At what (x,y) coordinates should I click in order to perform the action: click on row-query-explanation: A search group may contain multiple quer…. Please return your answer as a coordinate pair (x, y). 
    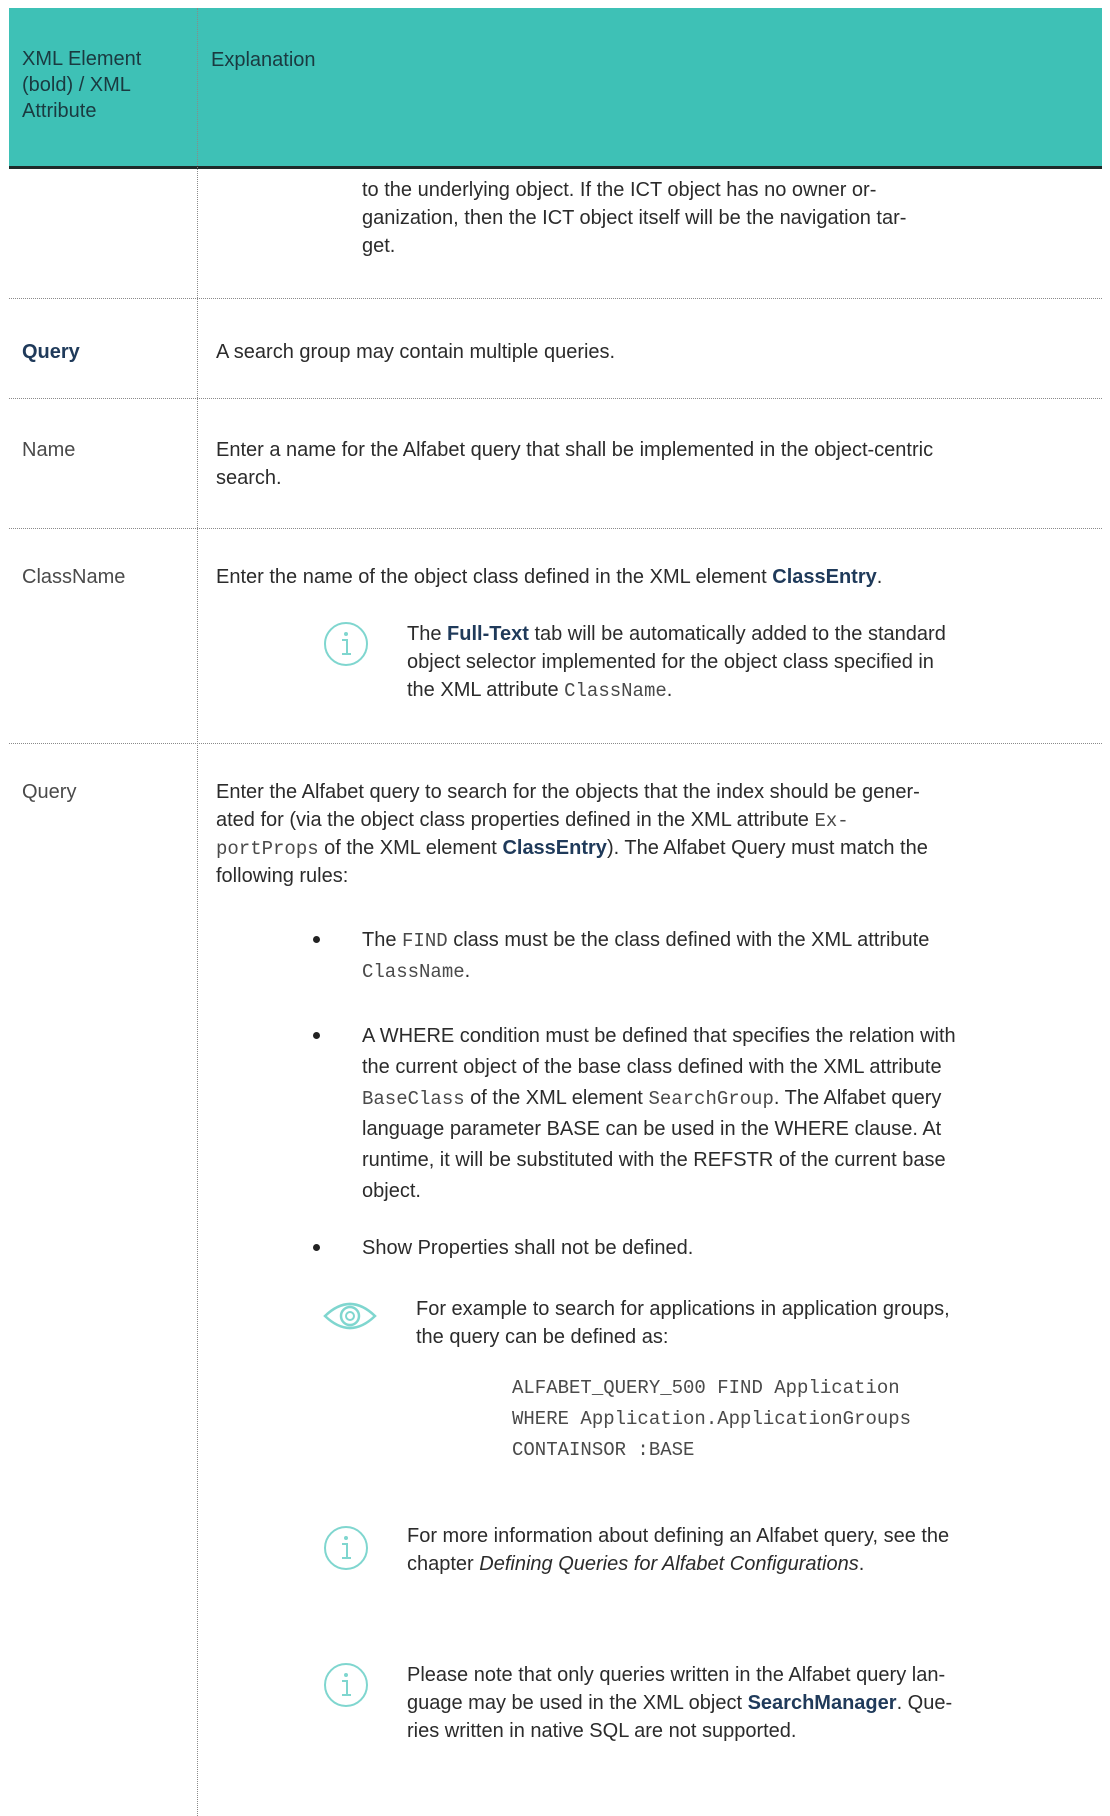
    Looking at the image, I should click on (416, 352).